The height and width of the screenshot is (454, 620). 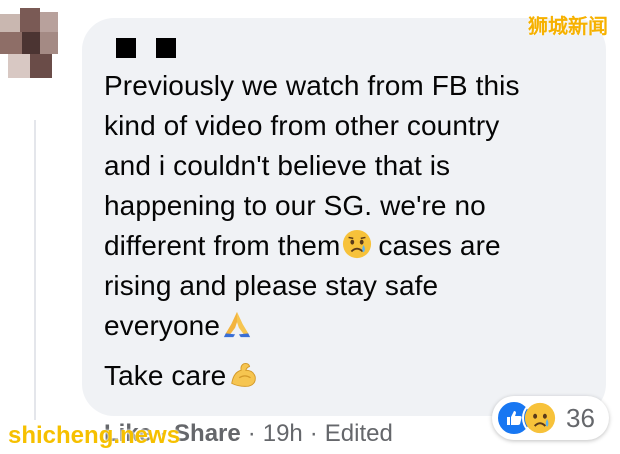 I want to click on comment-fragment: everyone, so click(x=162, y=325).